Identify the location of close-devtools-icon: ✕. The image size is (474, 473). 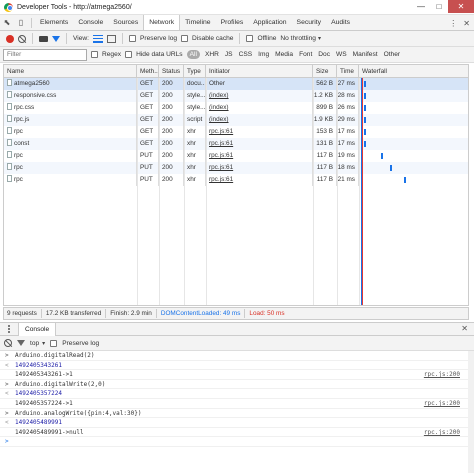
(466, 23).